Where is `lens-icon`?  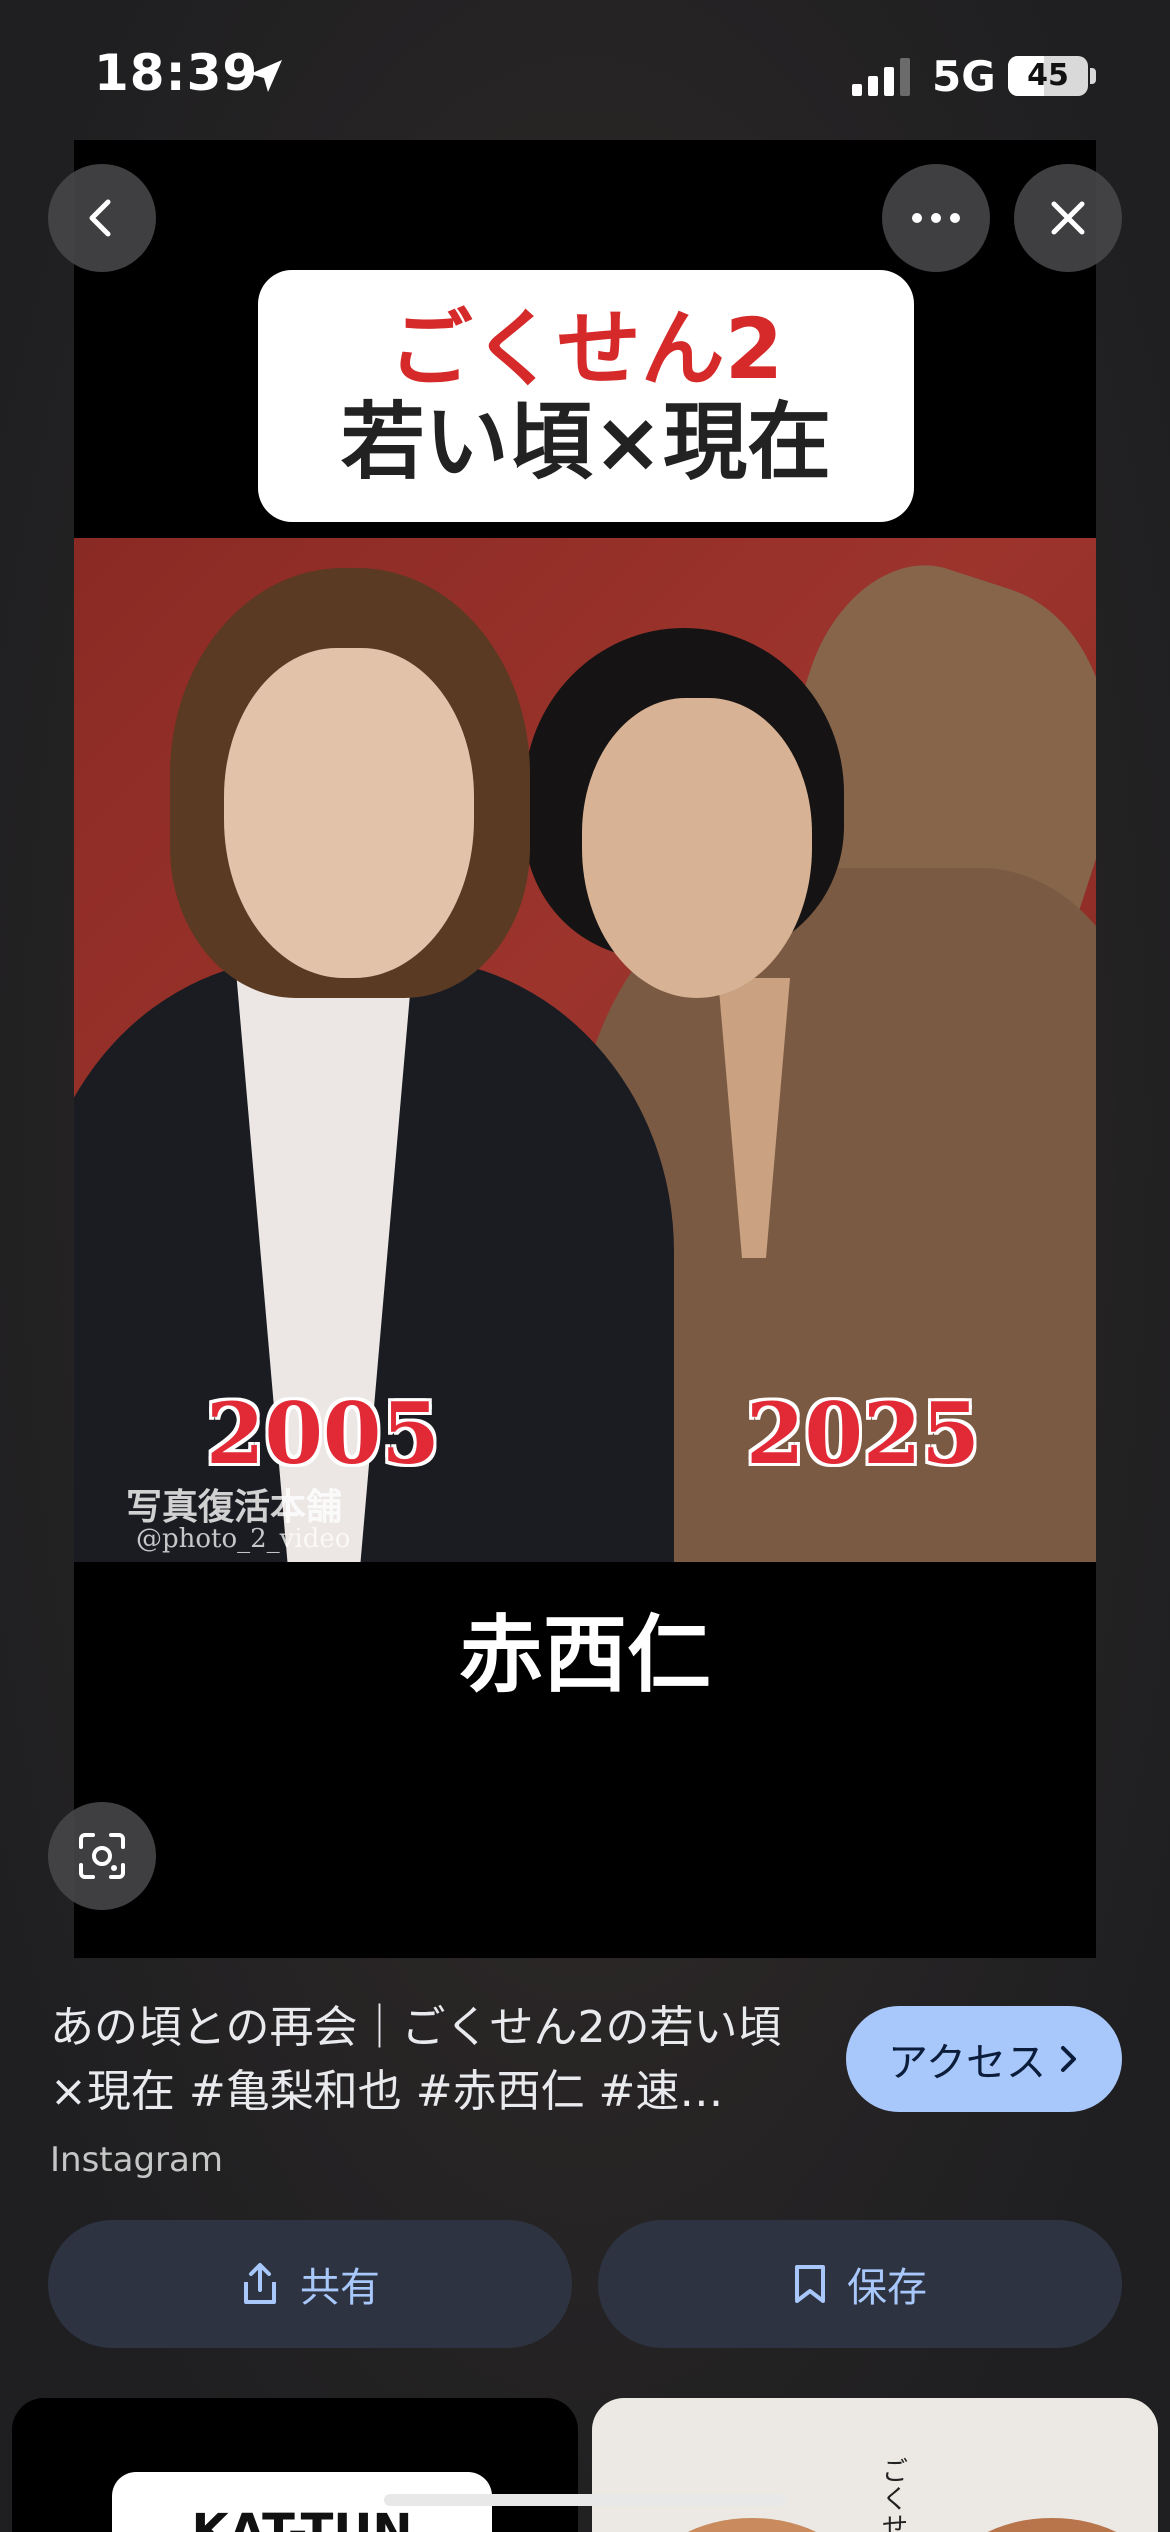 lens-icon is located at coordinates (102, 1856).